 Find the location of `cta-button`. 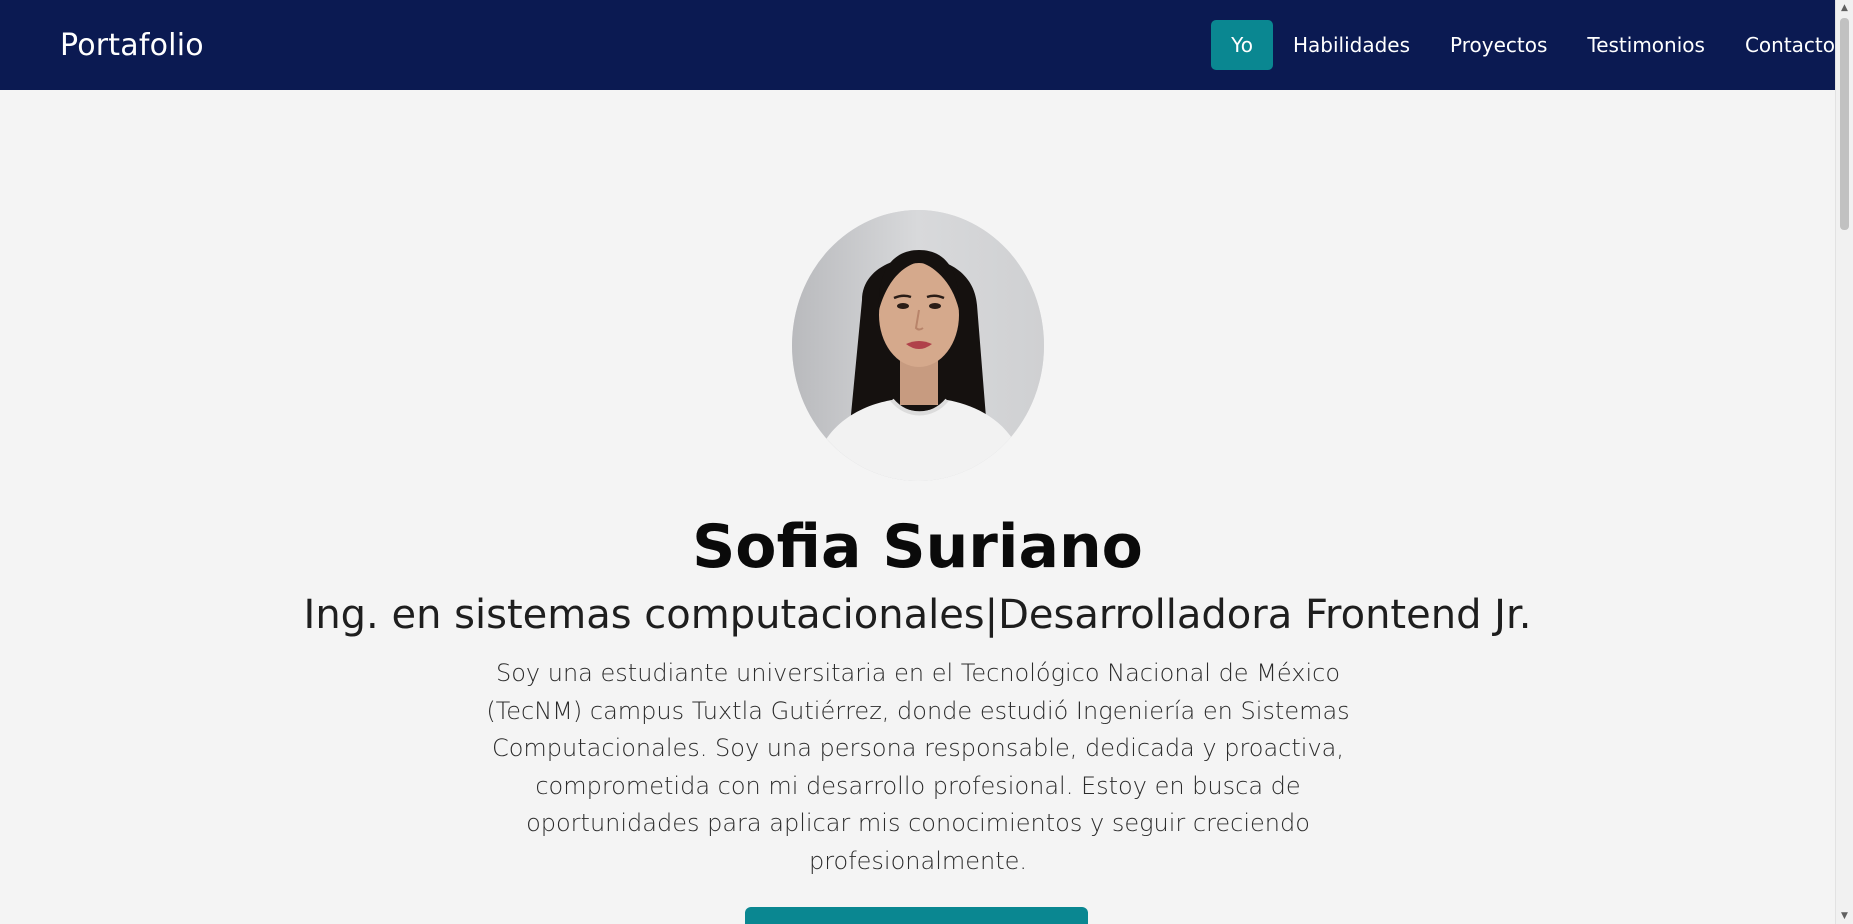

cta-button is located at coordinates (916, 915).